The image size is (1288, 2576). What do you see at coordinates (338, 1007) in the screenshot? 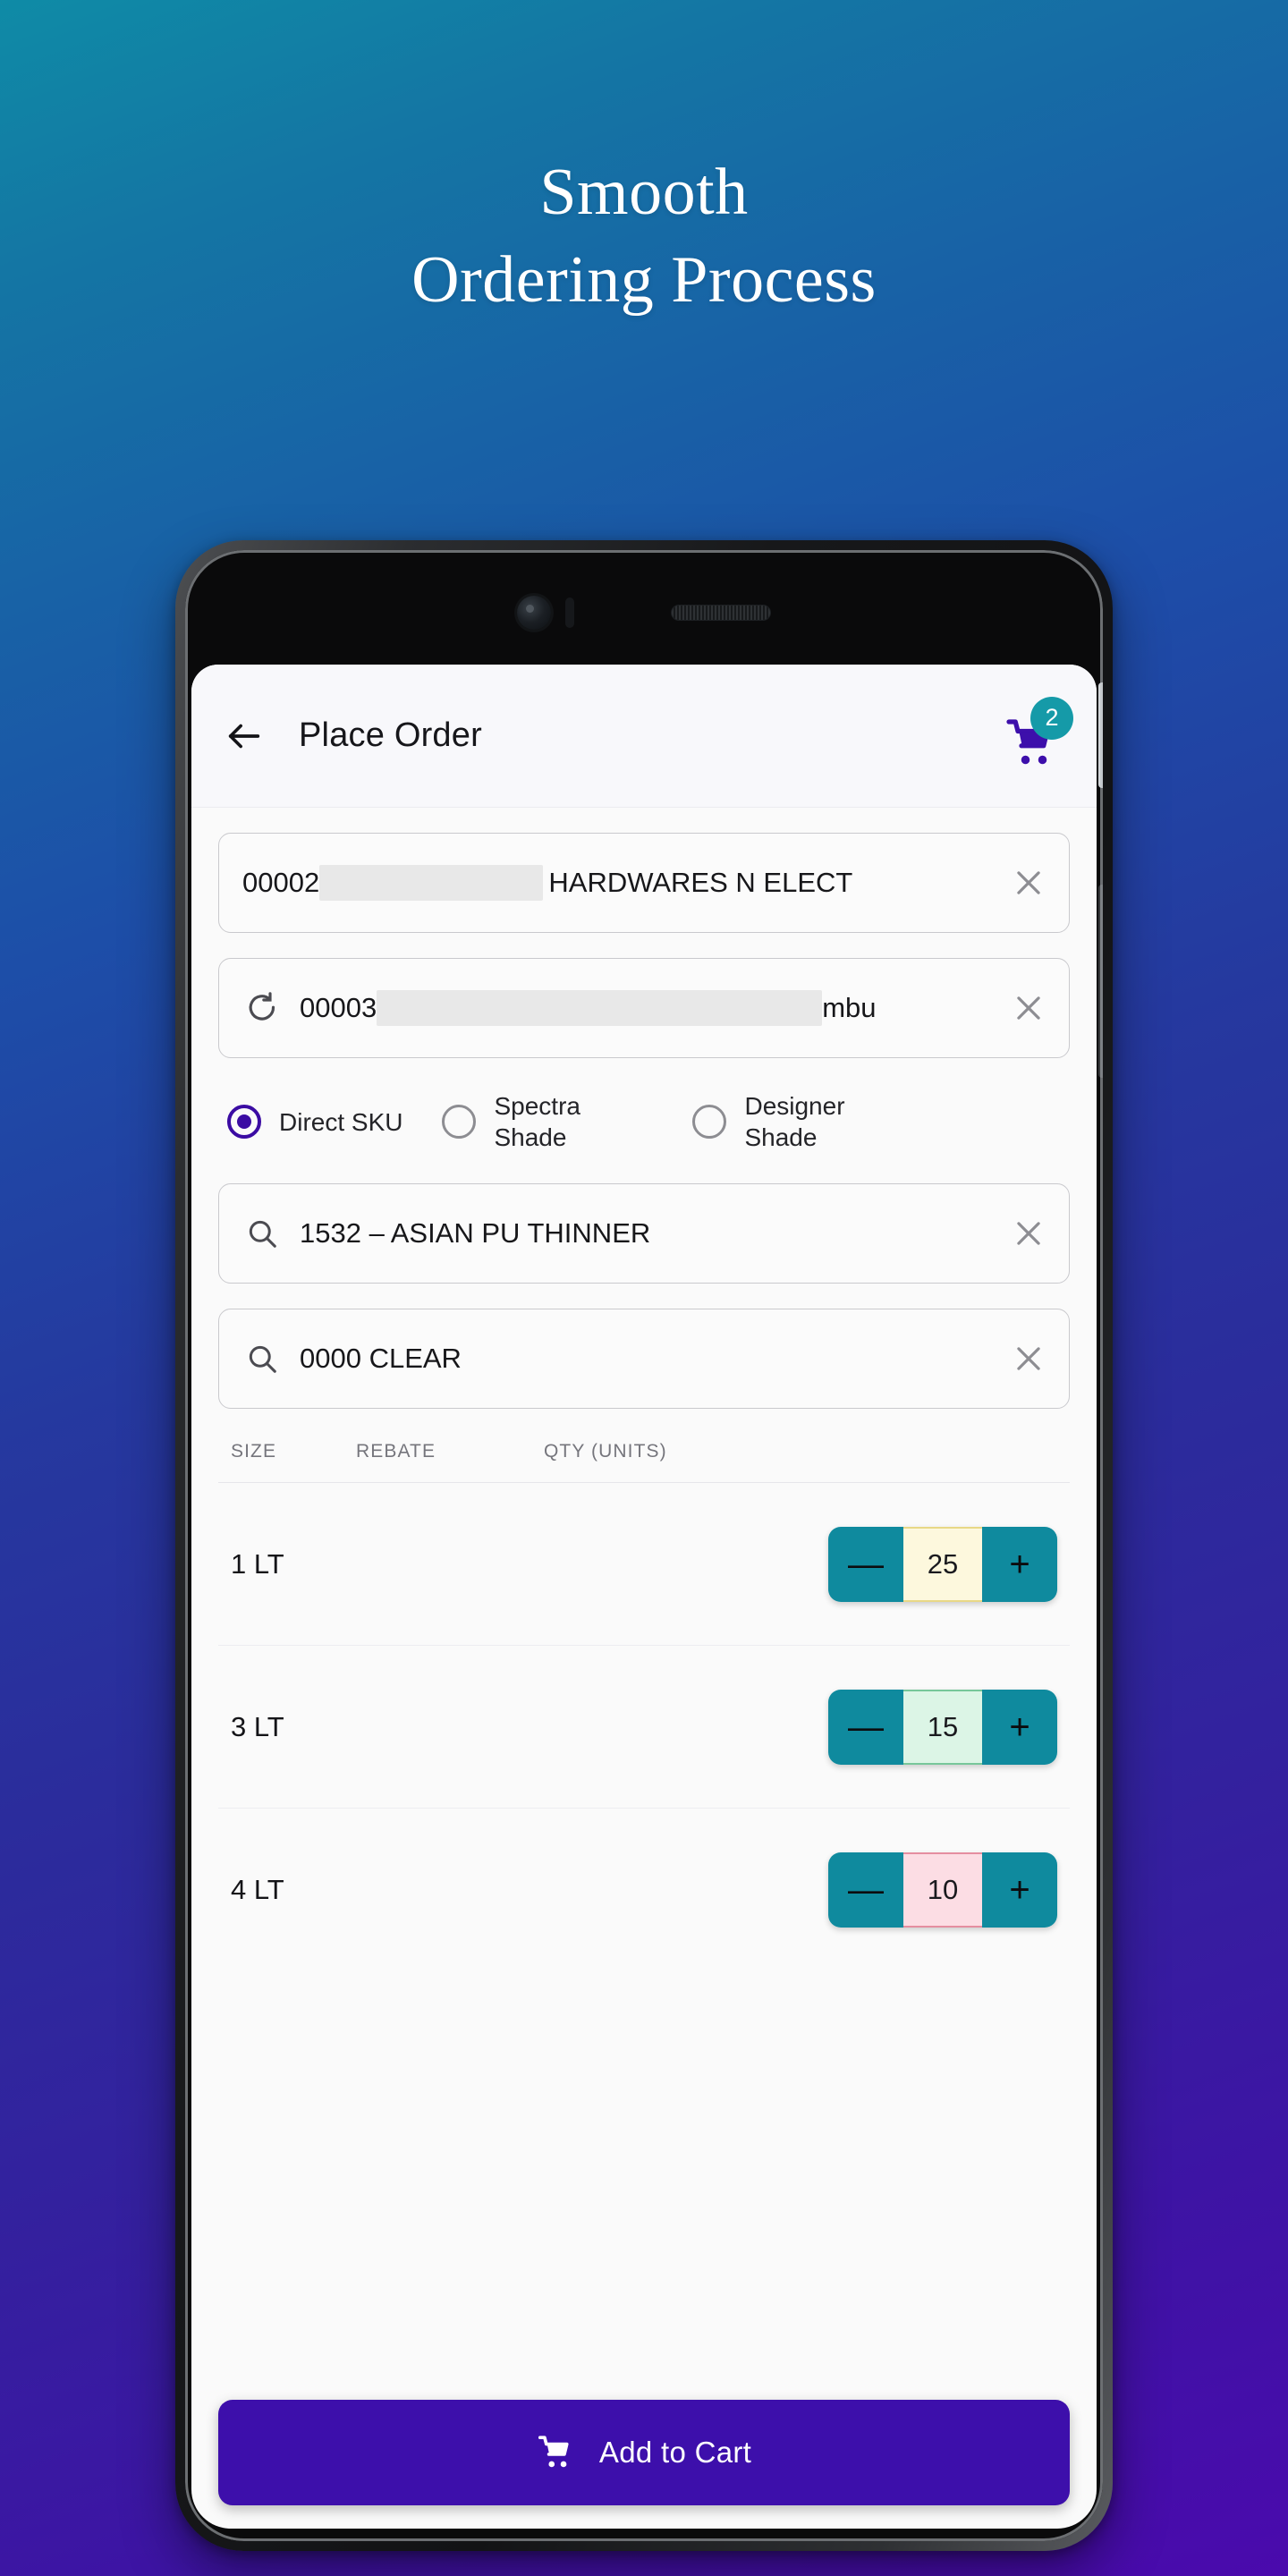
I see `ship-to-code: 00003` at bounding box center [338, 1007].